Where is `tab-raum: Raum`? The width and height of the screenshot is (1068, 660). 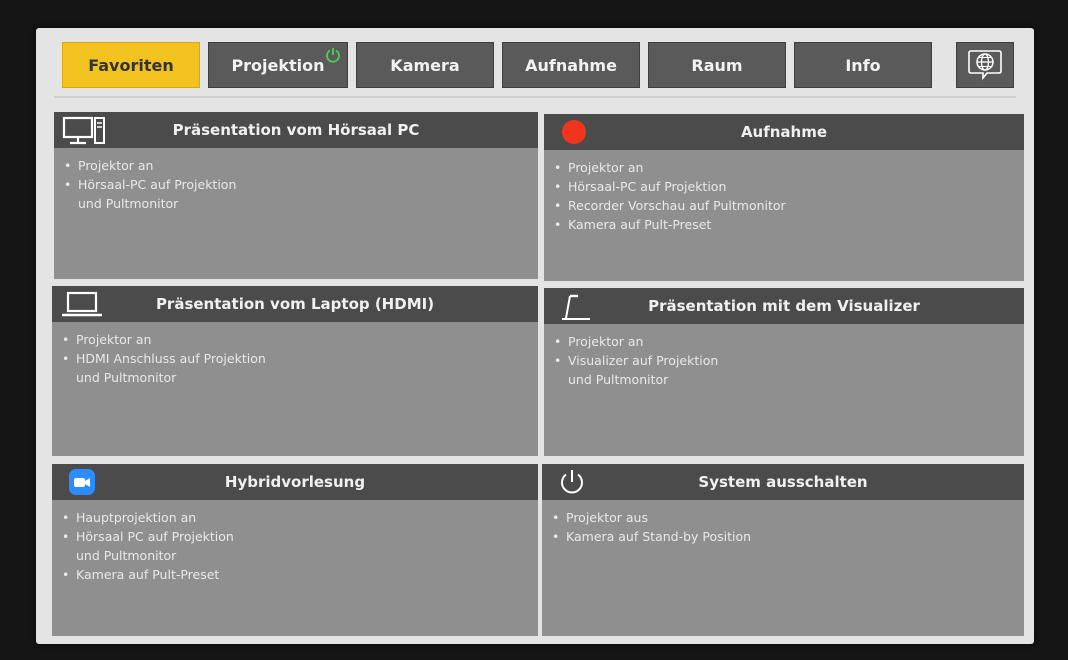 tab-raum: Raum is located at coordinates (717, 65).